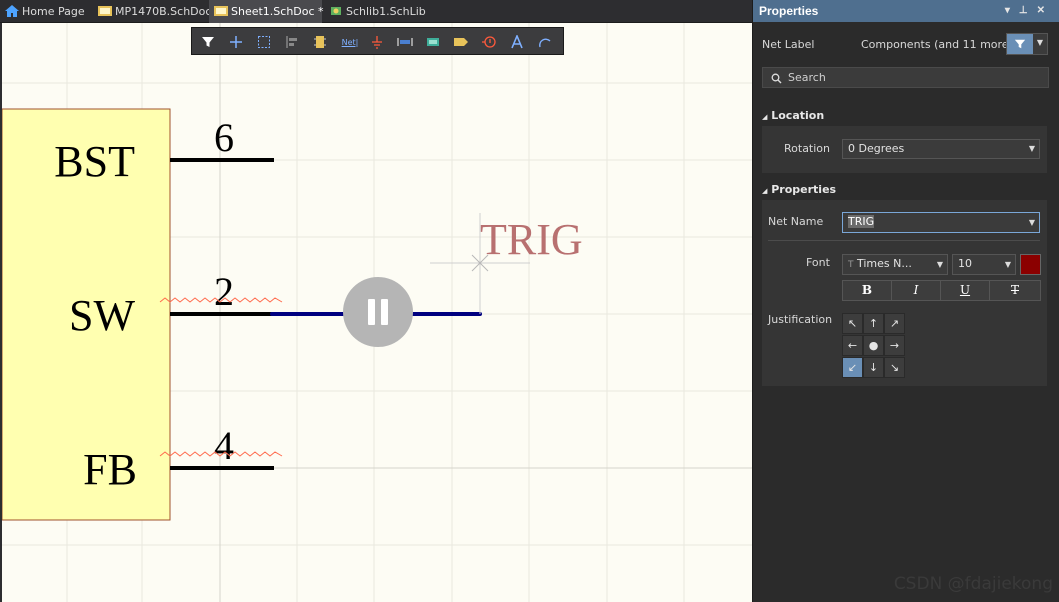 Image resolution: width=1059 pixels, height=602 pixels. Describe the element at coordinates (1012, 10) in the screenshot. I see `panel-menu-icon: ▾` at that location.